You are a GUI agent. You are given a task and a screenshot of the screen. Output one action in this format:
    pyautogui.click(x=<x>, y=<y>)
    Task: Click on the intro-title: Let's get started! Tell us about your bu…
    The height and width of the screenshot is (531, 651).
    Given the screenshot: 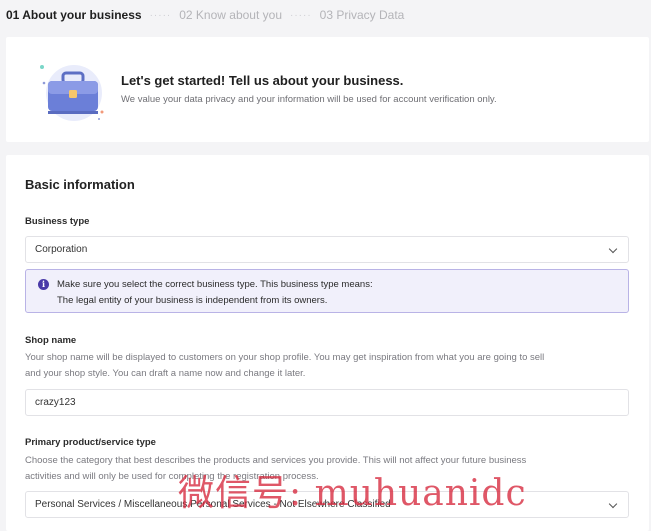 What is the action you would take?
    pyautogui.click(x=262, y=80)
    